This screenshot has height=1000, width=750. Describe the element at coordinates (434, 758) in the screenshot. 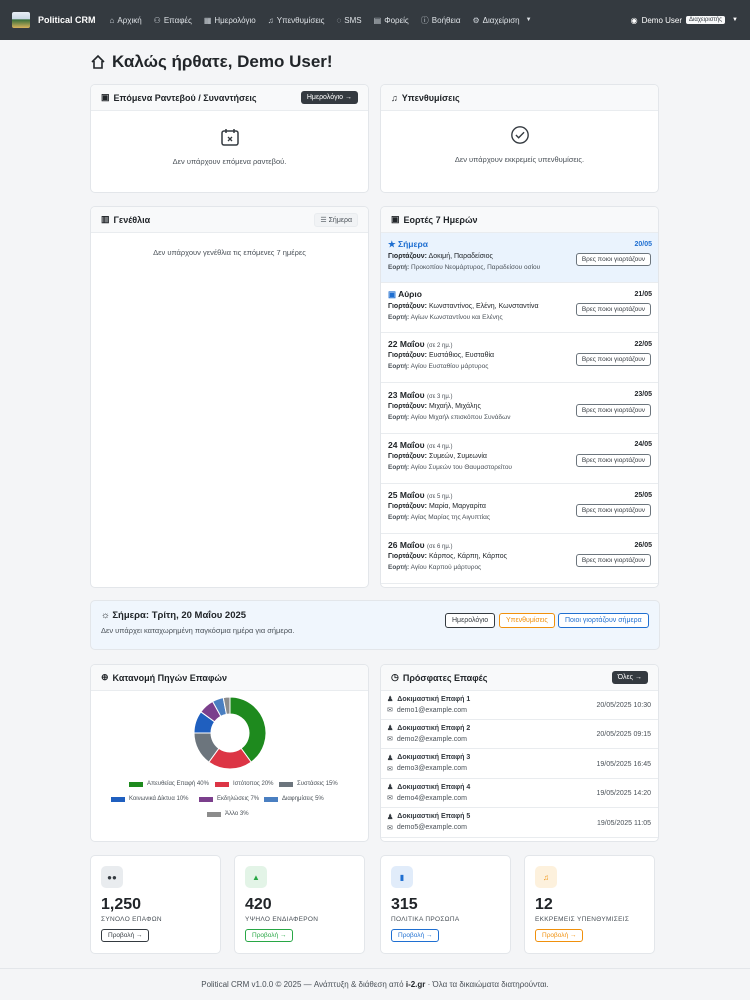

I see `contact-name: Δοκιμαστική Επαφή 3` at that location.